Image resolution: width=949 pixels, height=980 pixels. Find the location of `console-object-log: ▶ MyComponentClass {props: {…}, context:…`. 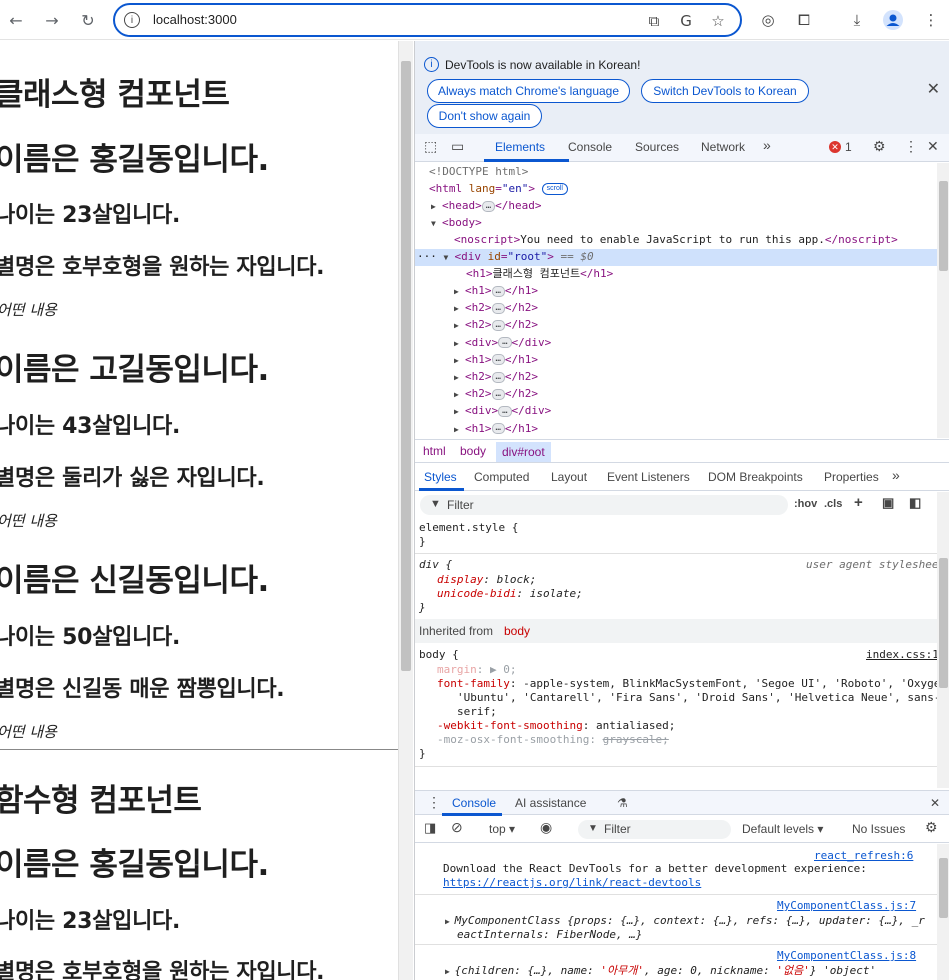

console-object-log: ▶ MyComponentClass {props: {…}, context:… is located at coordinates (685, 921).